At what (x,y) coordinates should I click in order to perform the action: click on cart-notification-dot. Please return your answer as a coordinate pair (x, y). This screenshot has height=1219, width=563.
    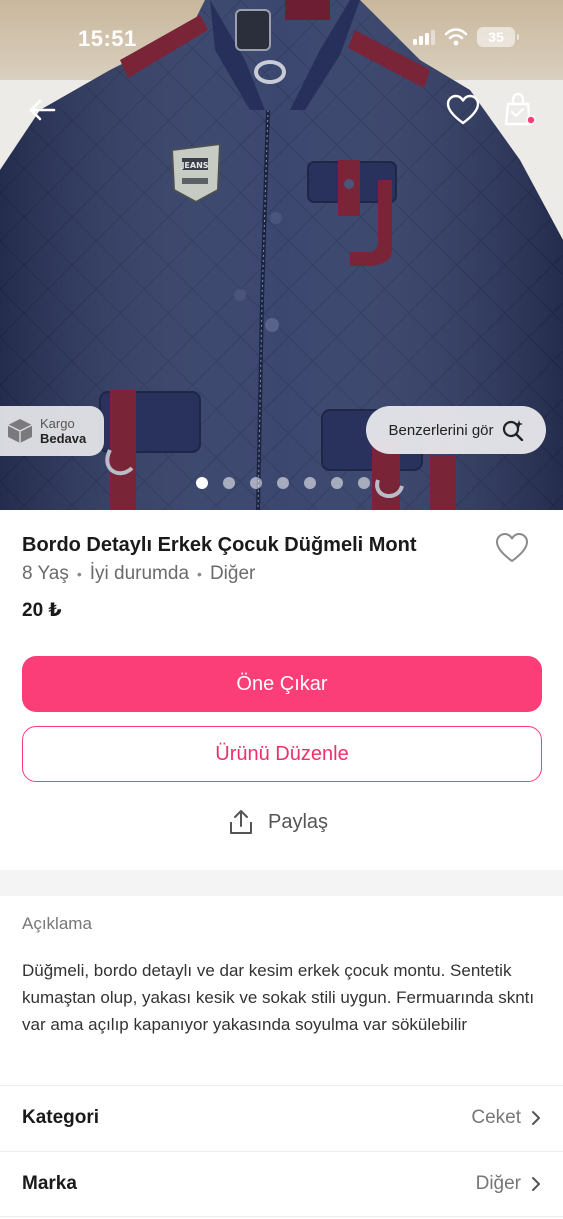
    Looking at the image, I should click on (531, 120).